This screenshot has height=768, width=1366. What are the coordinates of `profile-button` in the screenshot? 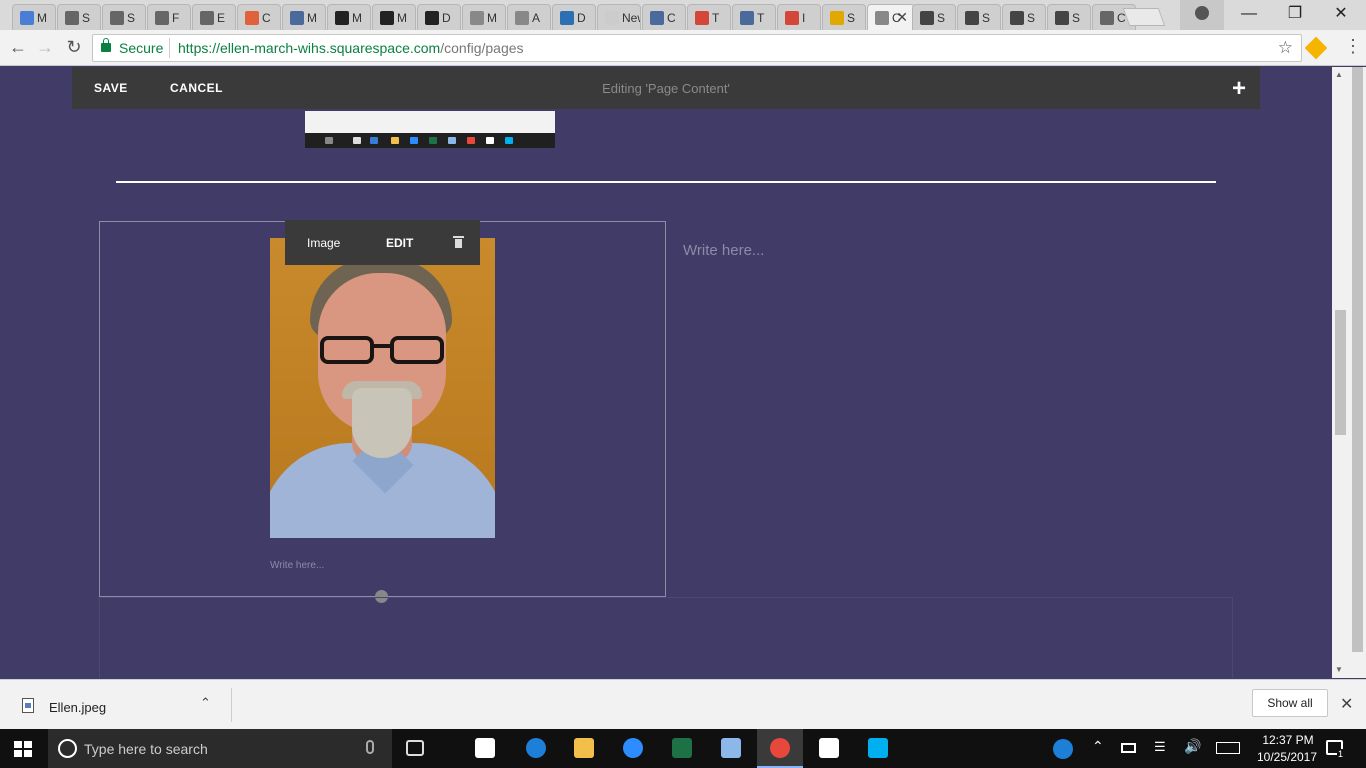 It's located at (1202, 15).